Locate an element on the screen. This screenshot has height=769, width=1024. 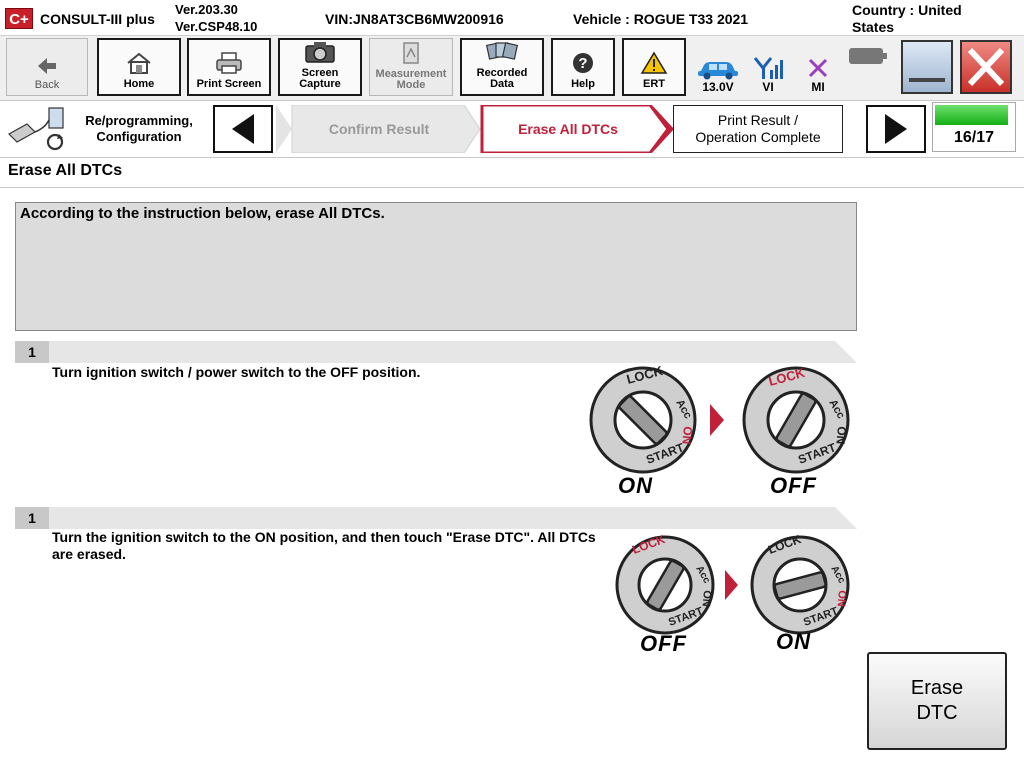
vi-status: VI is located at coordinates (768, 67).